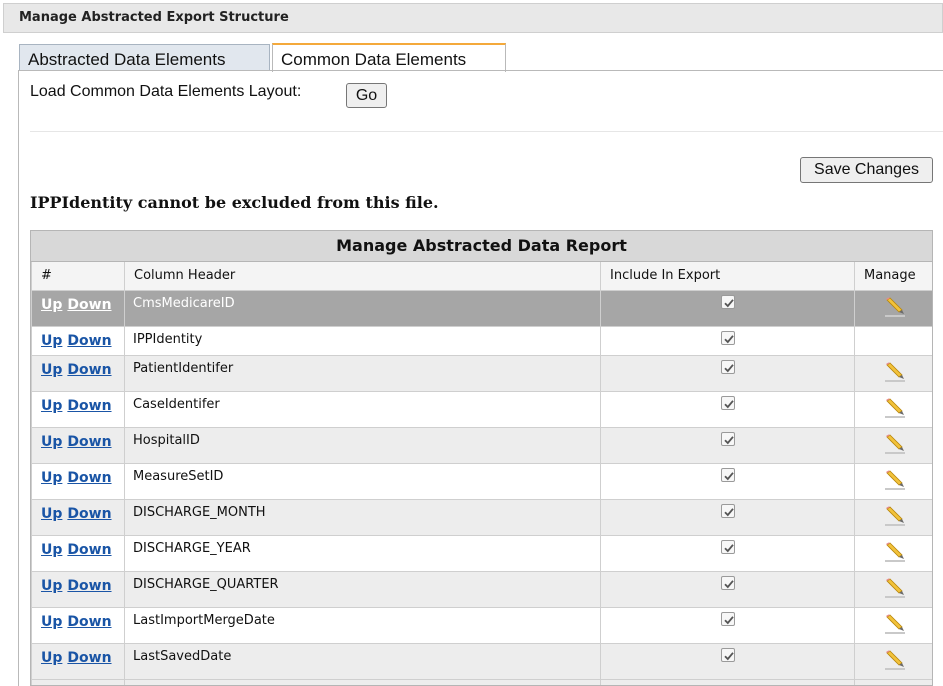 This screenshot has height=686, width=943. What do you see at coordinates (362, 373) in the screenshot?
I see `column-name-cell: PatientIdentifer` at bounding box center [362, 373].